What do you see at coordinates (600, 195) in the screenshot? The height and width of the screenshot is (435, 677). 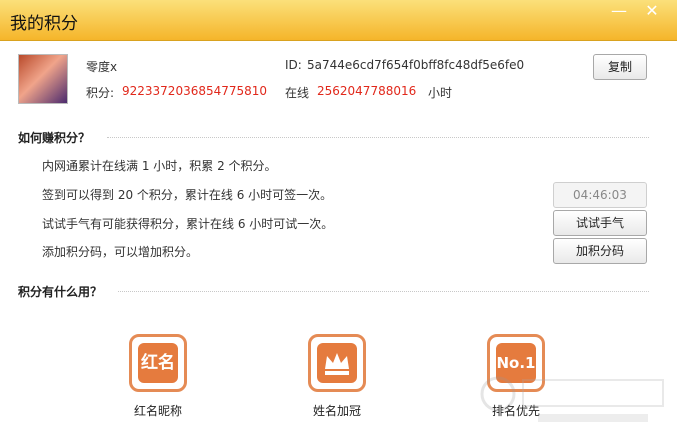 I see `signin-countdown-button: 04:46:03` at bounding box center [600, 195].